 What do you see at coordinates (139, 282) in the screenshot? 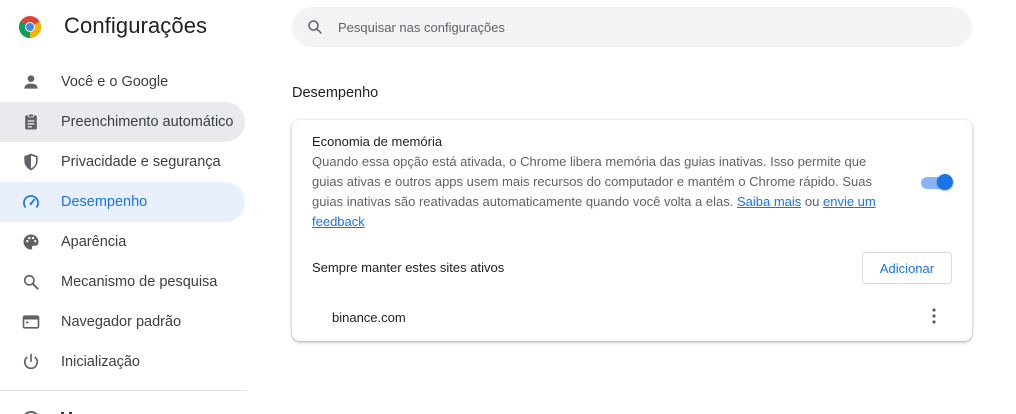
I see `sidebar-item-label: Mecanismo de pesquisa` at bounding box center [139, 282].